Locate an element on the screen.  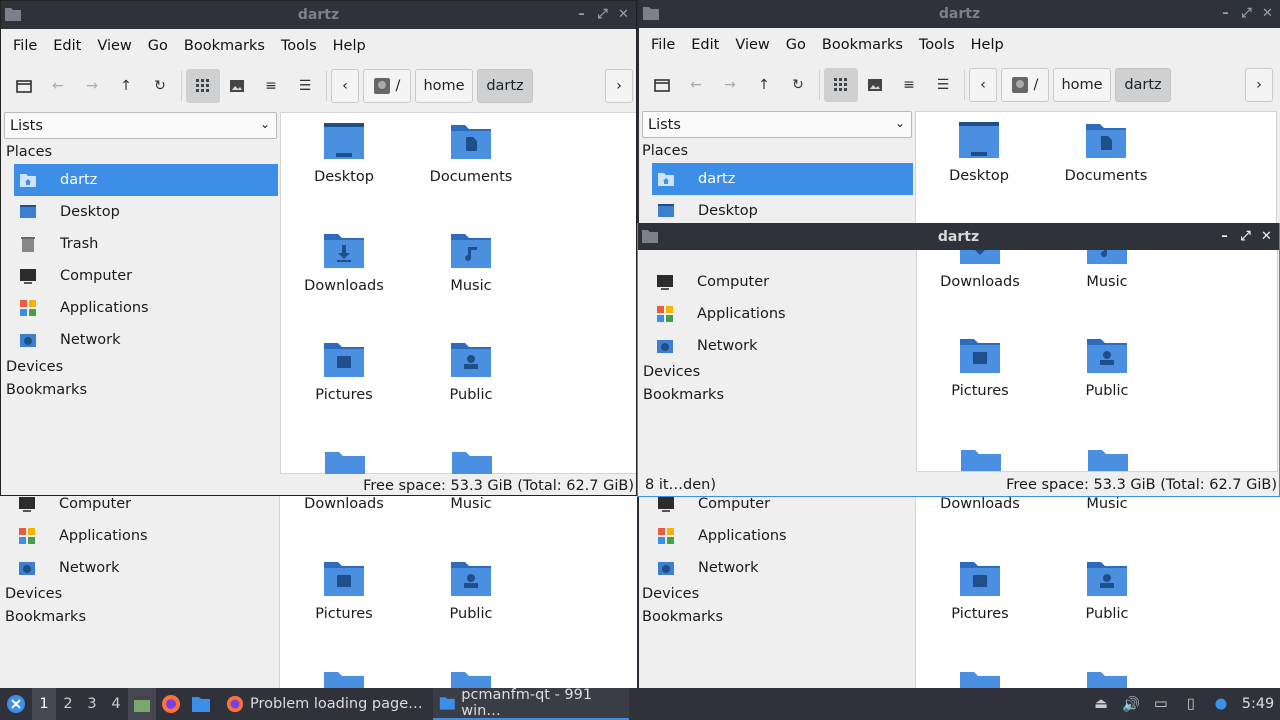
tray-updates: ● is located at coordinates (1221, 704).